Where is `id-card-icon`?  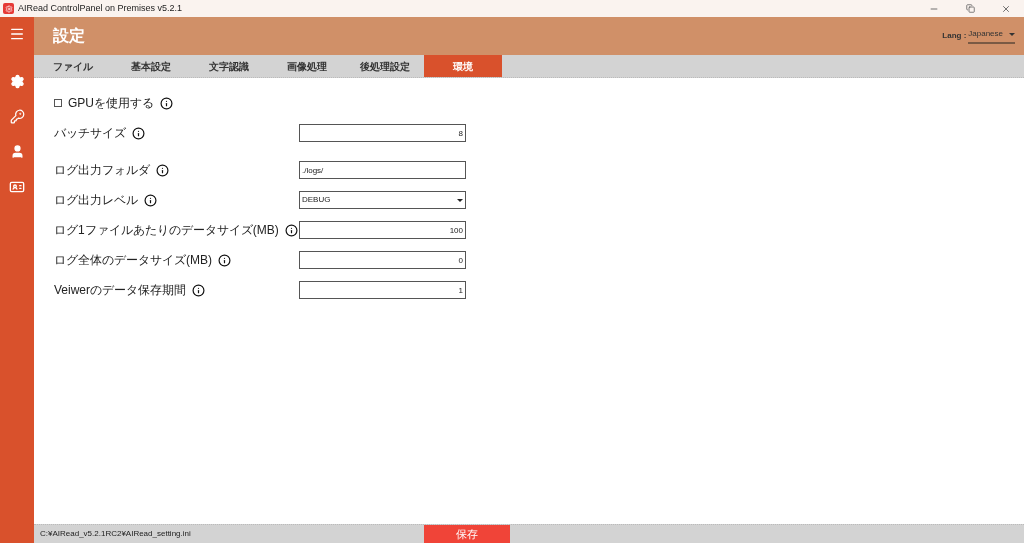
id-card-icon is located at coordinates (17, 187).